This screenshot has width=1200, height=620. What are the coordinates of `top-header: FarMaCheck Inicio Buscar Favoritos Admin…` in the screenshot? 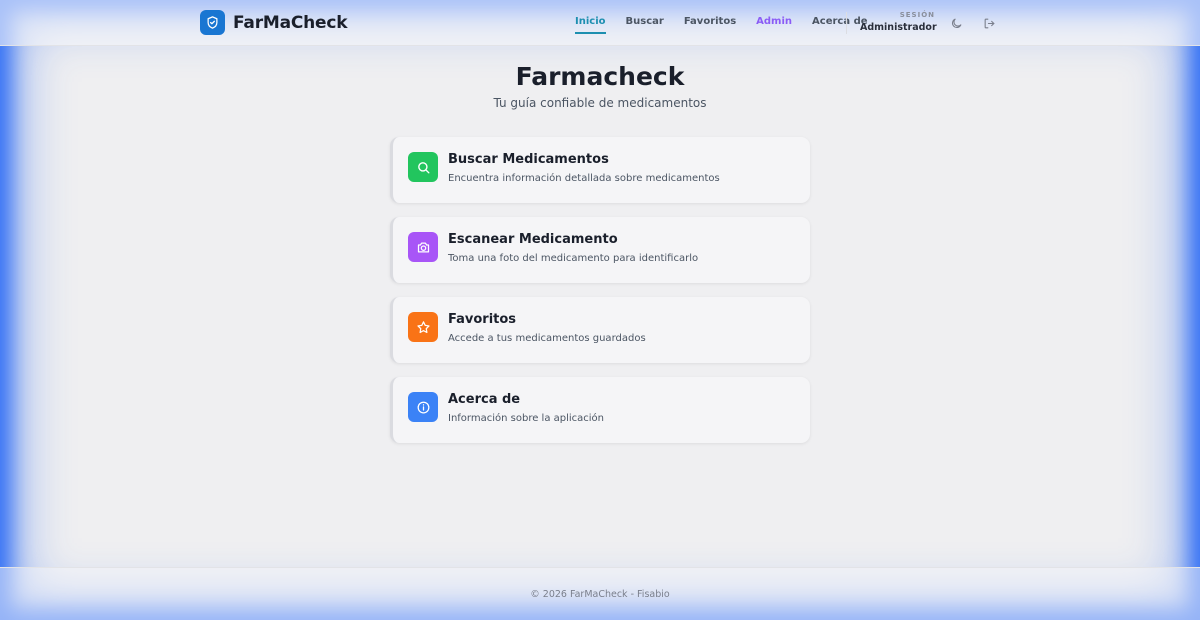 It's located at (600, 23).